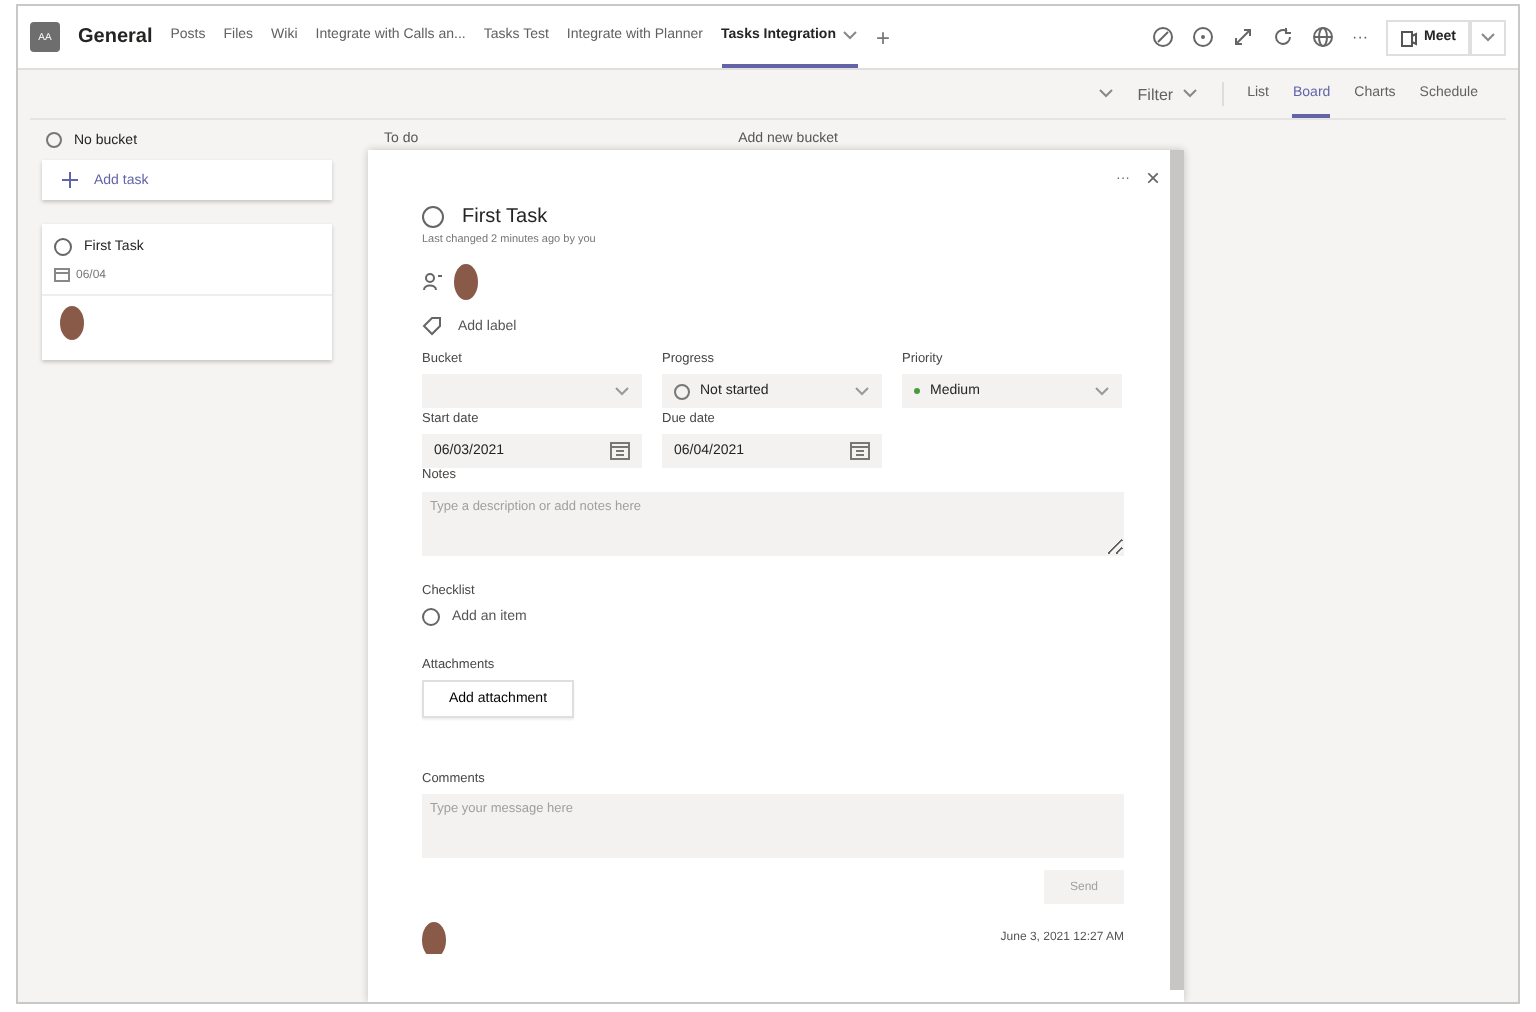 This screenshot has height=1012, width=1536. I want to click on plus-icon, so click(70, 180).